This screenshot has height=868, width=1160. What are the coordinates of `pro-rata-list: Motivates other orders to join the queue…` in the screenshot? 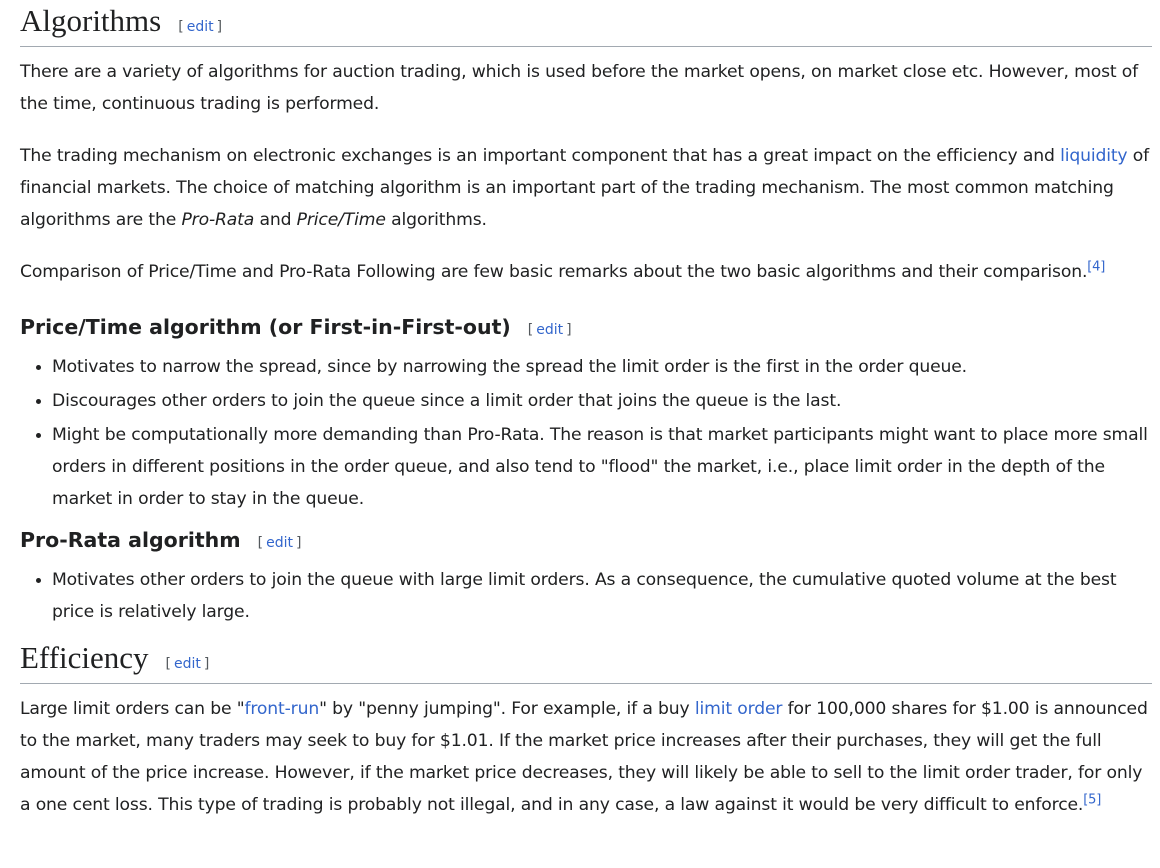 It's located at (586, 596).